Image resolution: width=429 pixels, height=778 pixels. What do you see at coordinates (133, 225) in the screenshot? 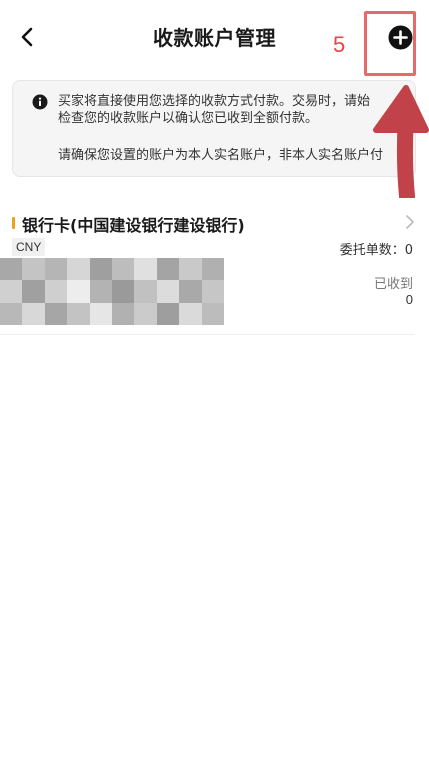
I see `account-title: 银行卡(中国建设银行建设银行)` at bounding box center [133, 225].